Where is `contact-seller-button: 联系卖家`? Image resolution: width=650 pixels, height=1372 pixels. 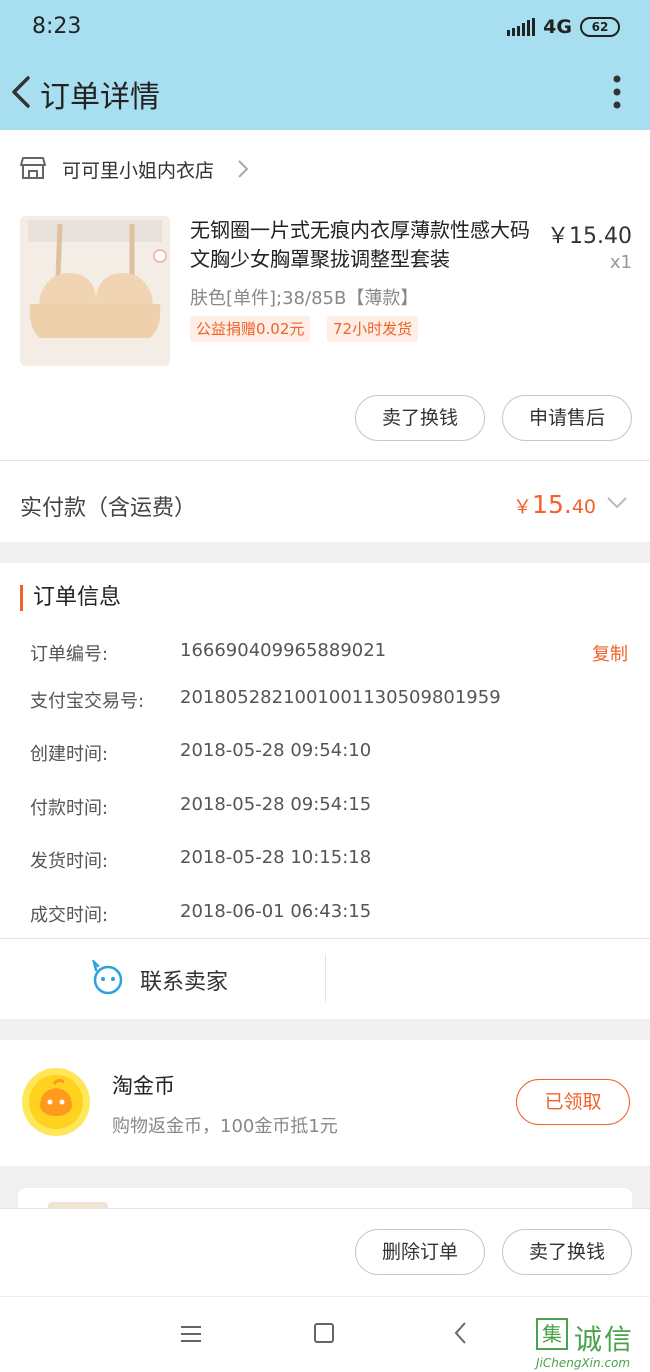
contact-seller-button: 联系卖家 is located at coordinates (184, 980).